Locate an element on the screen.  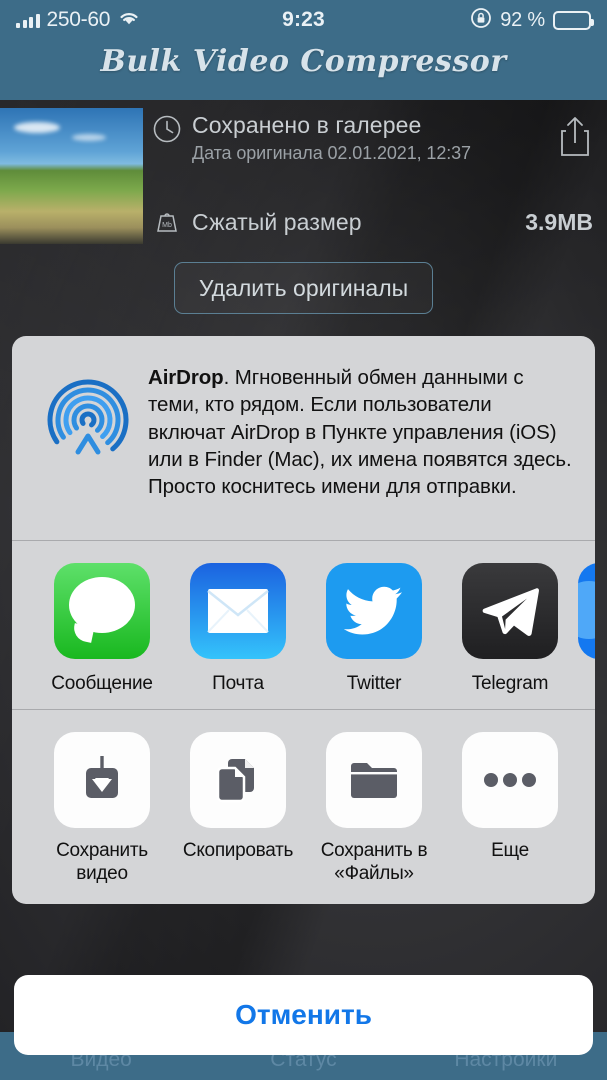
airdrop-title: AirDrop is located at coordinates (186, 377).